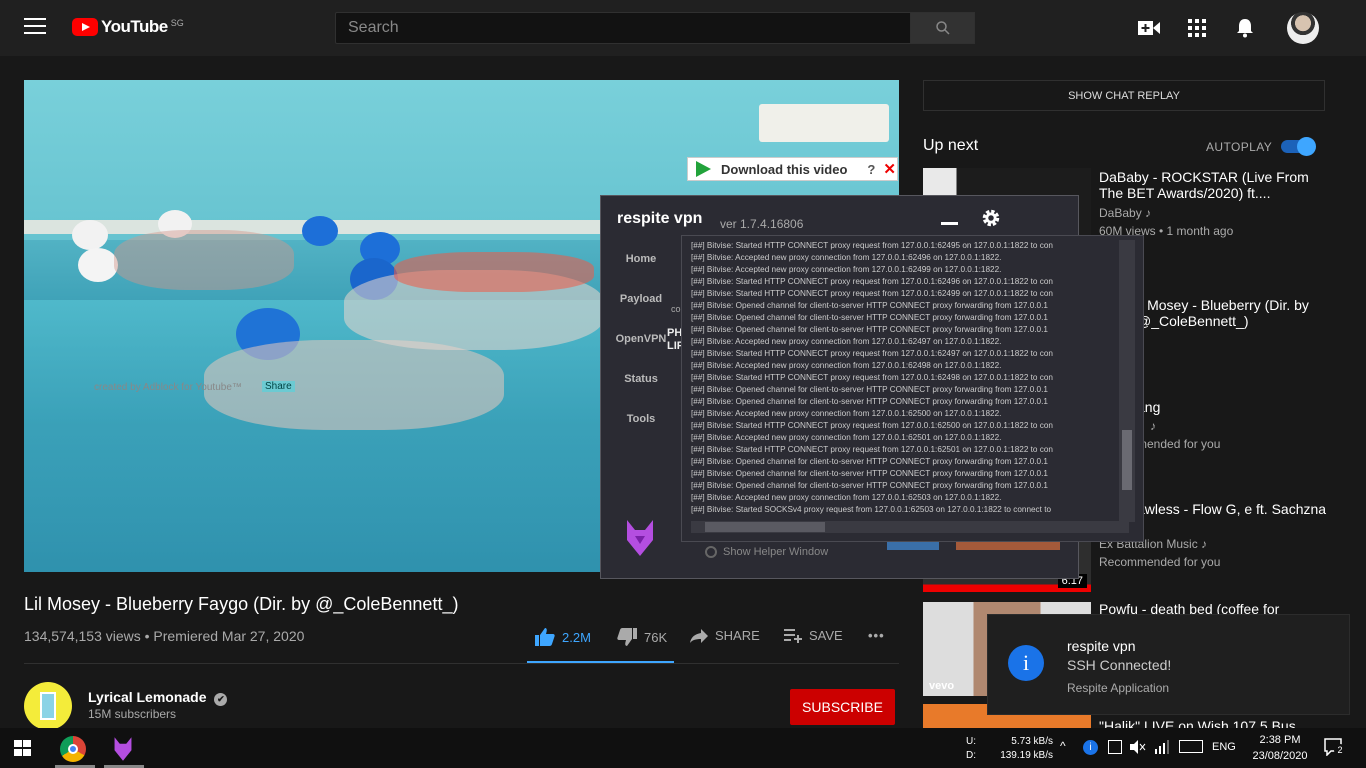 The width and height of the screenshot is (1366, 768). Describe the element at coordinates (1160, 562) in the screenshot. I see `recommended-meta: Recommended for you` at that location.